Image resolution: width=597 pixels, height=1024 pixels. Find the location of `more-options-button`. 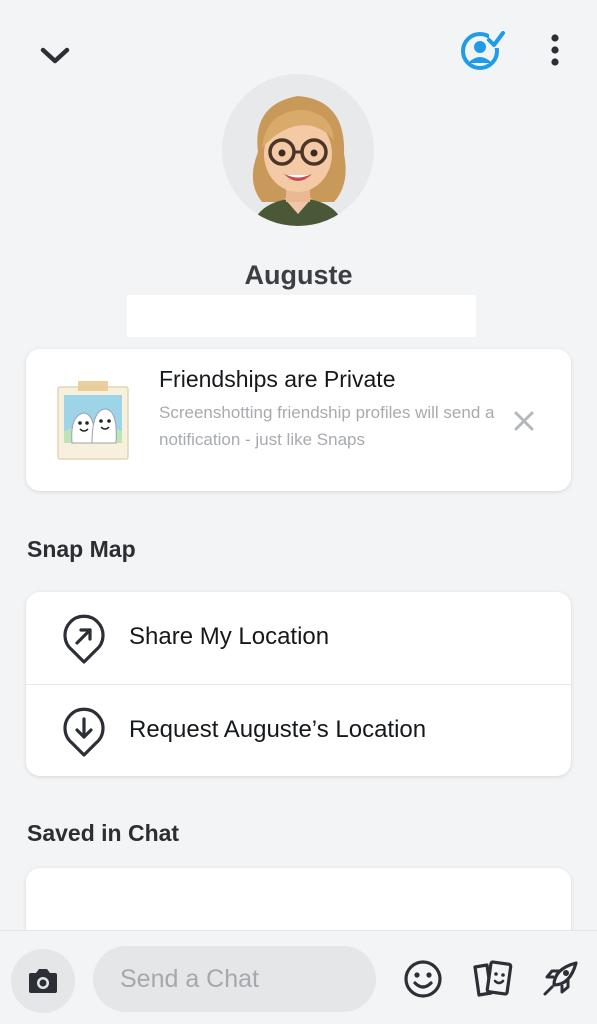

more-options-button is located at coordinates (555, 50).